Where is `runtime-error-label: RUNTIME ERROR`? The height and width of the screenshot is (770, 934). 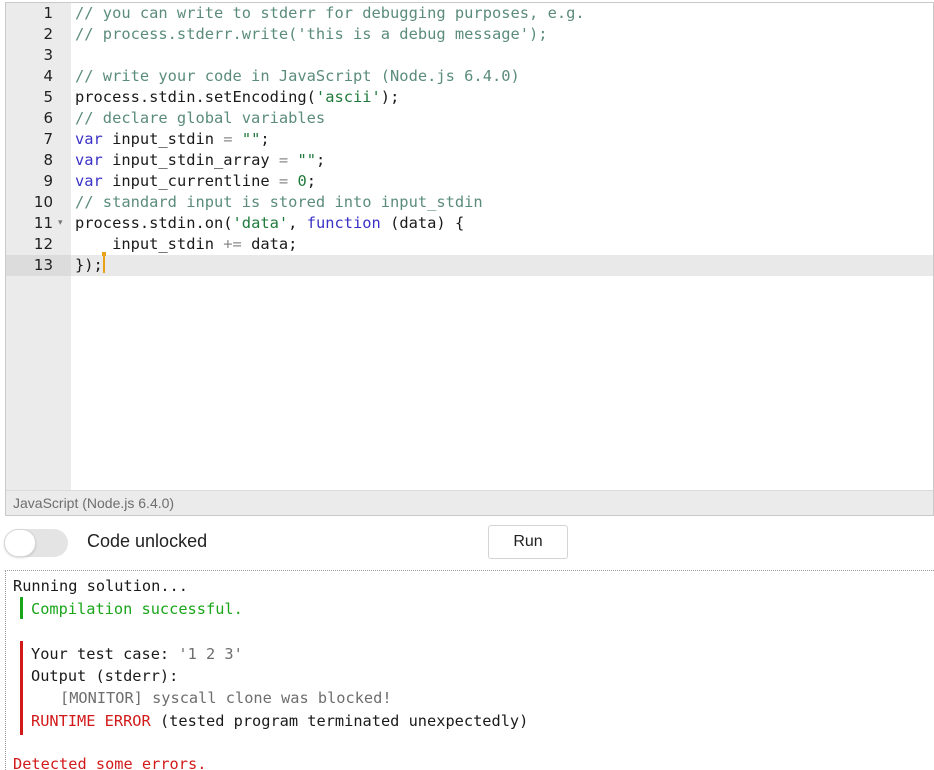 runtime-error-label: RUNTIME ERROR is located at coordinates (91, 721).